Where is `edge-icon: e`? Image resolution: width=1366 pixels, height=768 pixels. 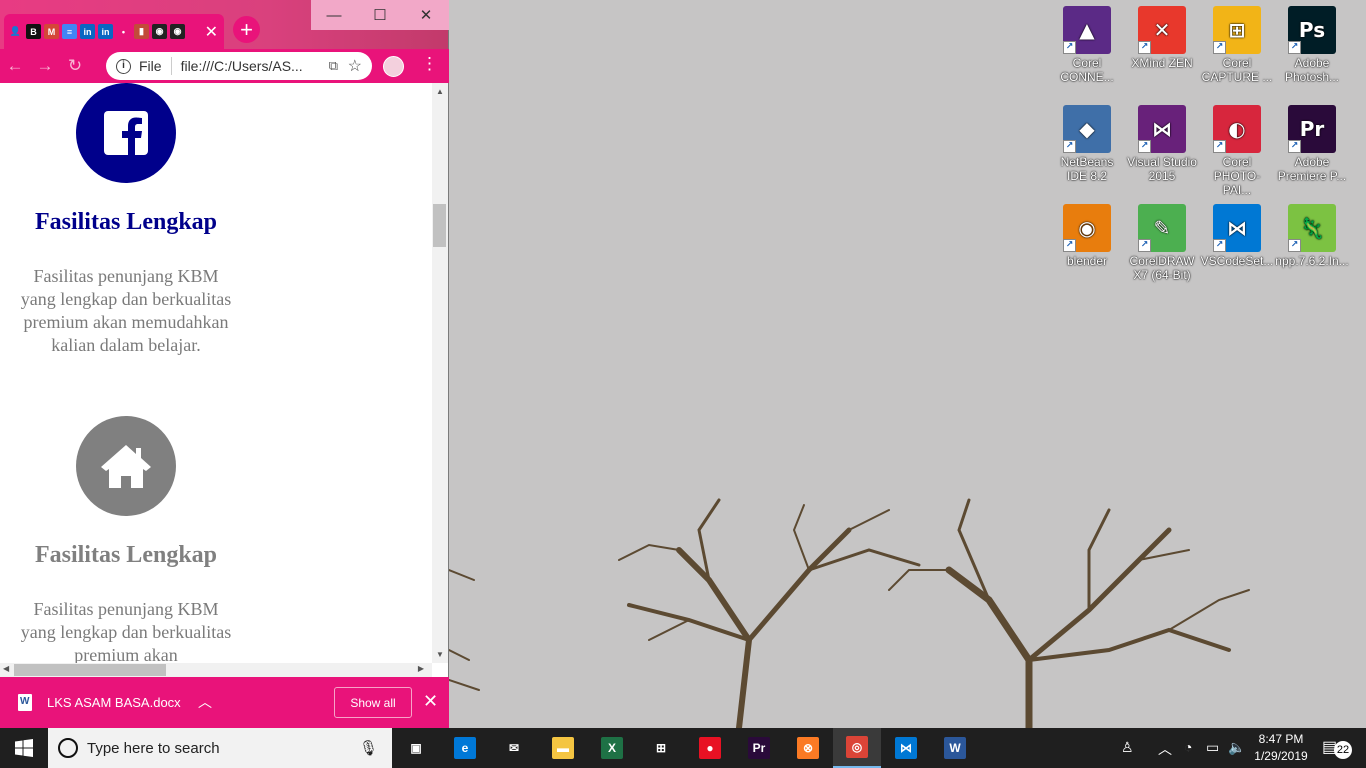 edge-icon: e is located at coordinates (465, 748).